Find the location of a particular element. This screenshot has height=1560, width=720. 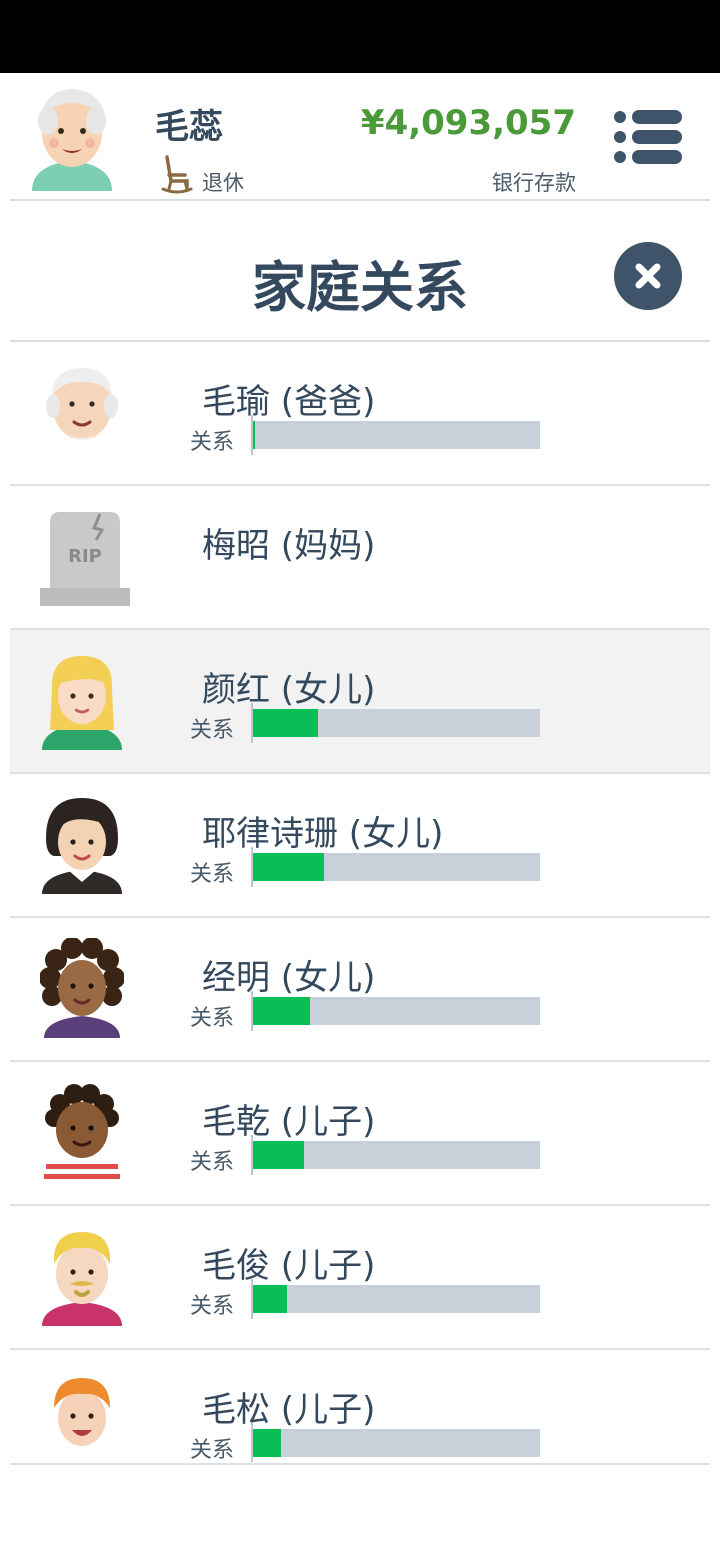

status-bar is located at coordinates (360, 36).